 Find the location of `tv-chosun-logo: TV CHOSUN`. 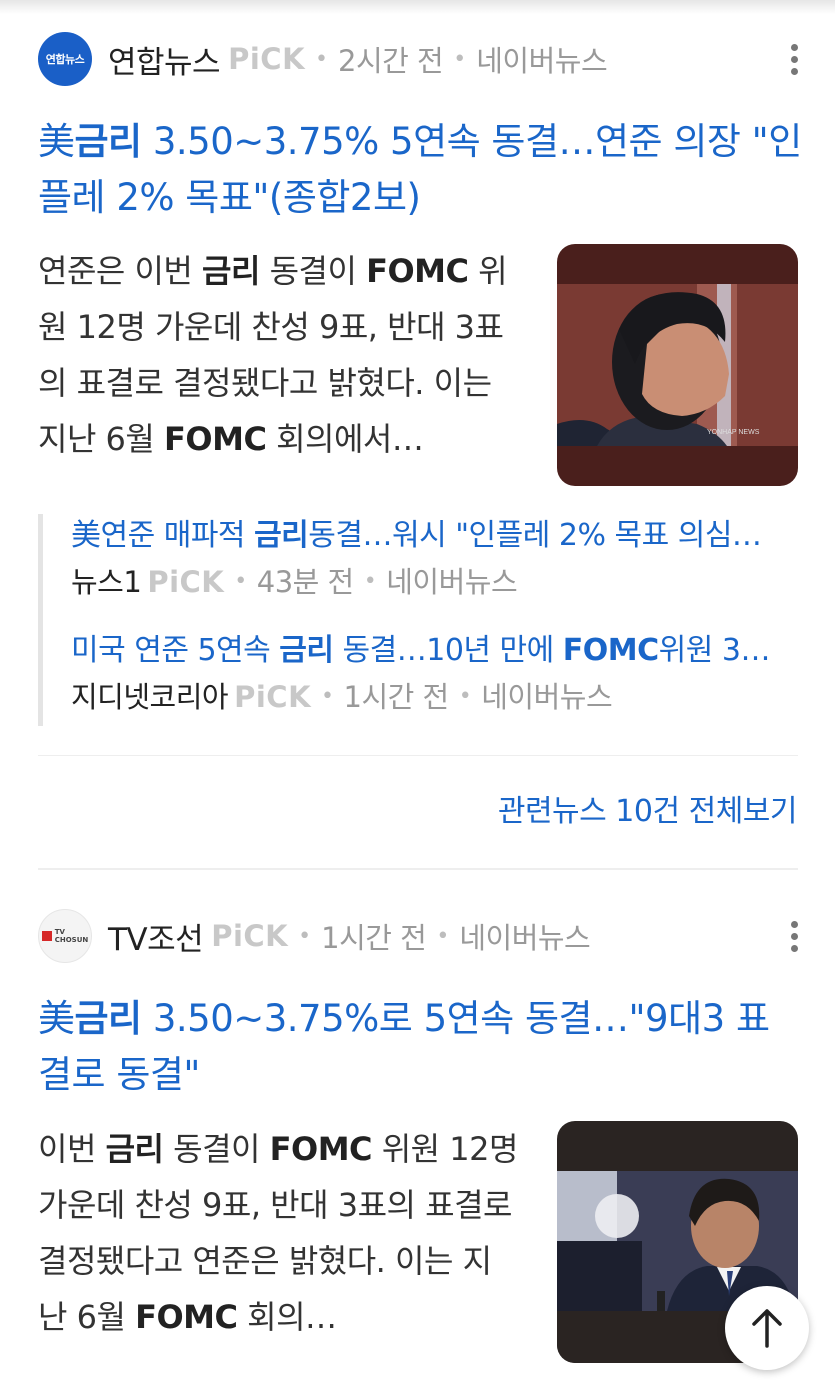

tv-chosun-logo: TV CHOSUN is located at coordinates (65, 936).